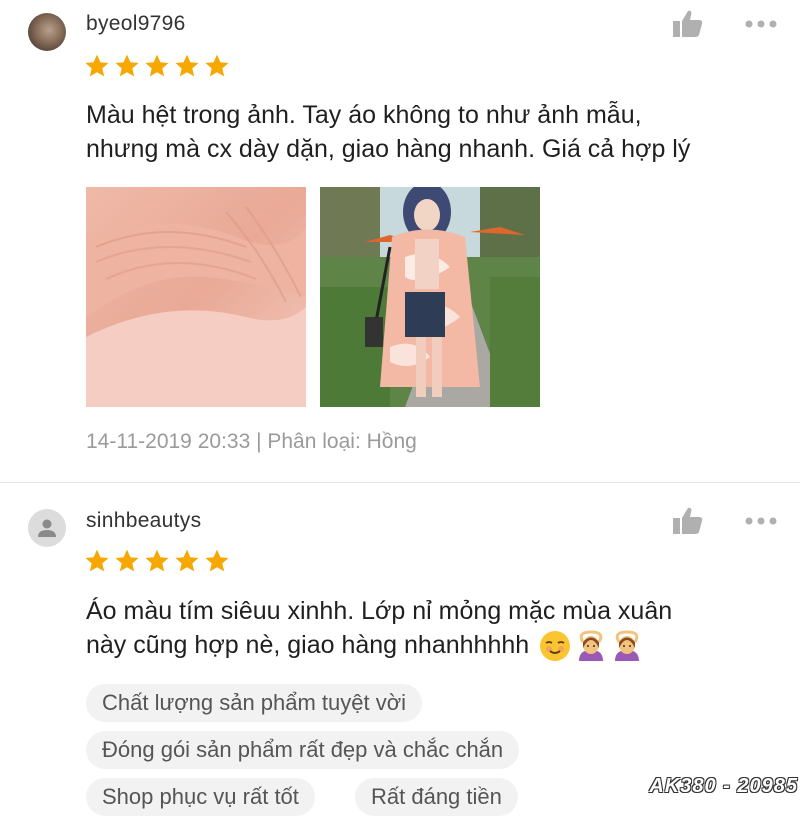 This screenshot has width=800, height=816. I want to click on watermark: AK380 - 20985, so click(723, 786).